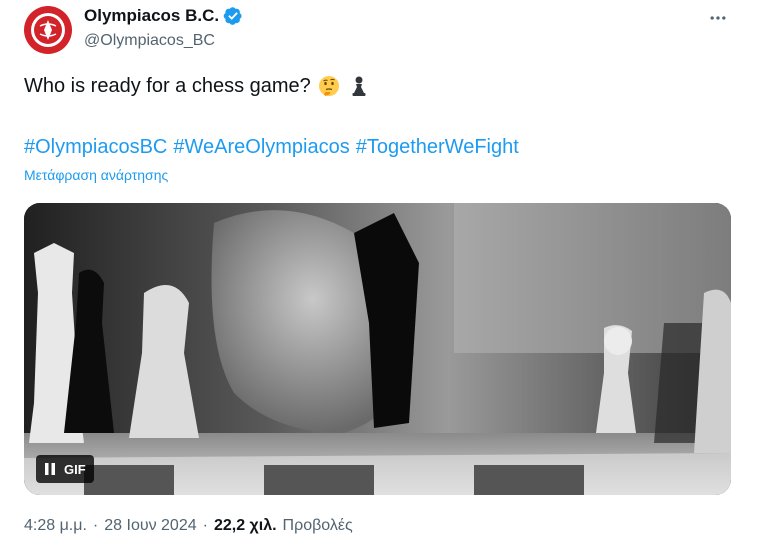 The height and width of the screenshot is (552, 764). I want to click on avatar, so click(48, 30).